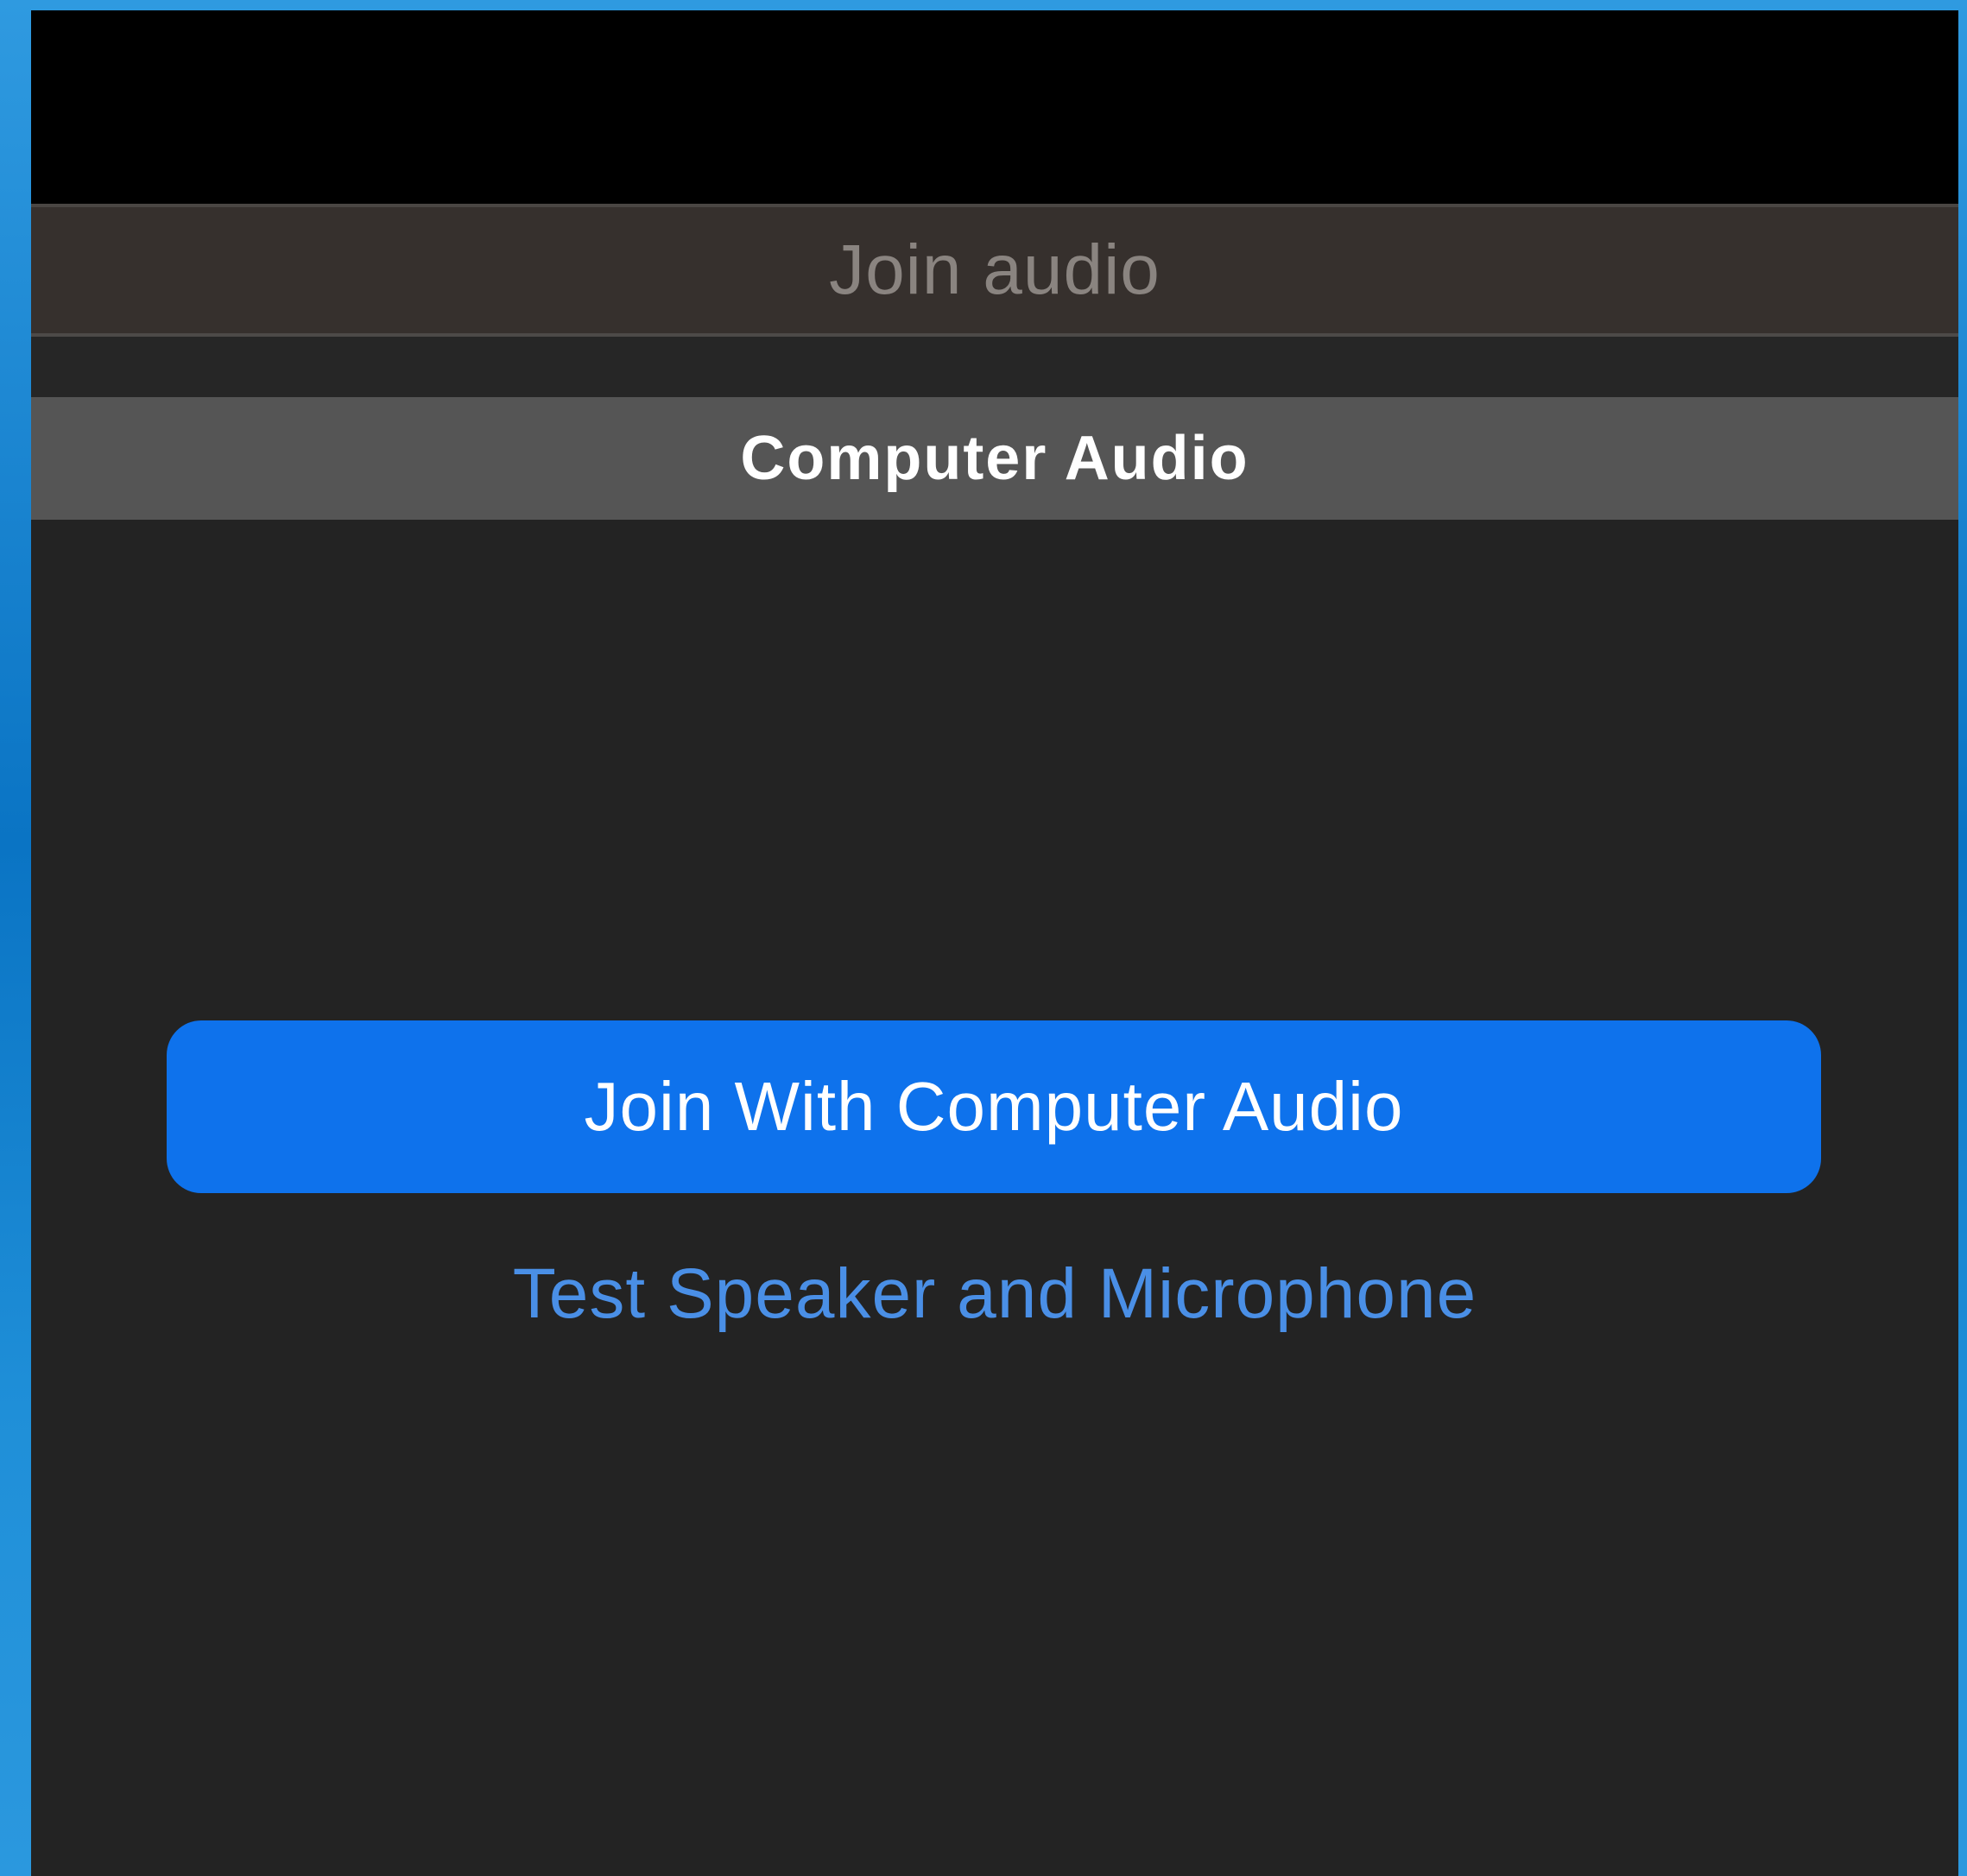 The width and height of the screenshot is (1967, 1876). I want to click on dialog-title: Join audio, so click(995, 270).